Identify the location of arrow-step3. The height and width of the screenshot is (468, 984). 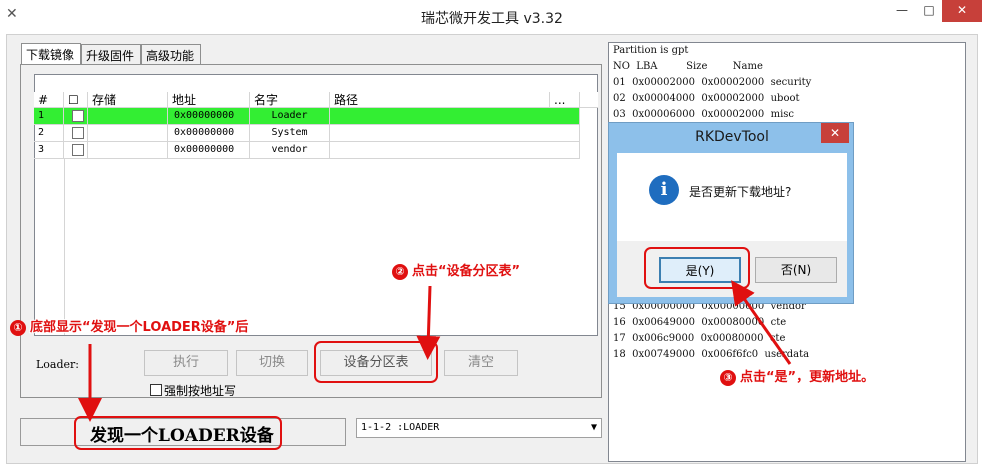
(761, 322).